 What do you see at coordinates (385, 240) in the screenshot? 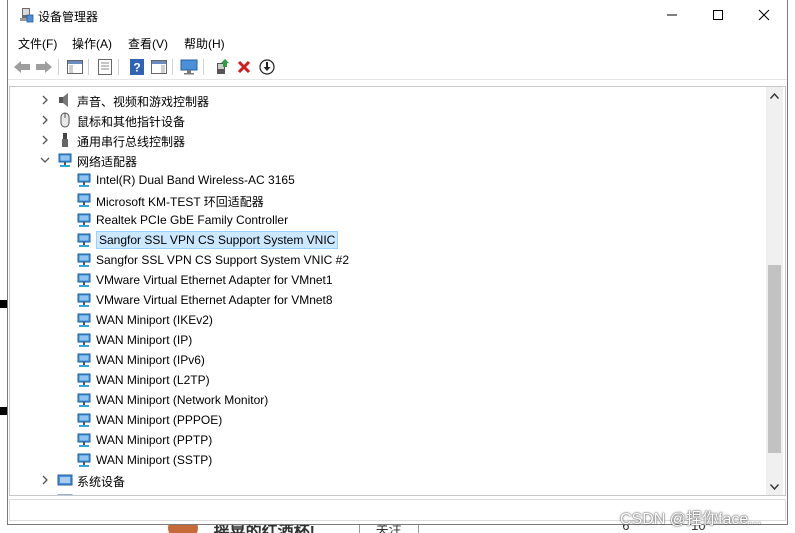
I see `tree-item: Sangfor SSL VPN CS Support System VNIC` at bounding box center [385, 240].